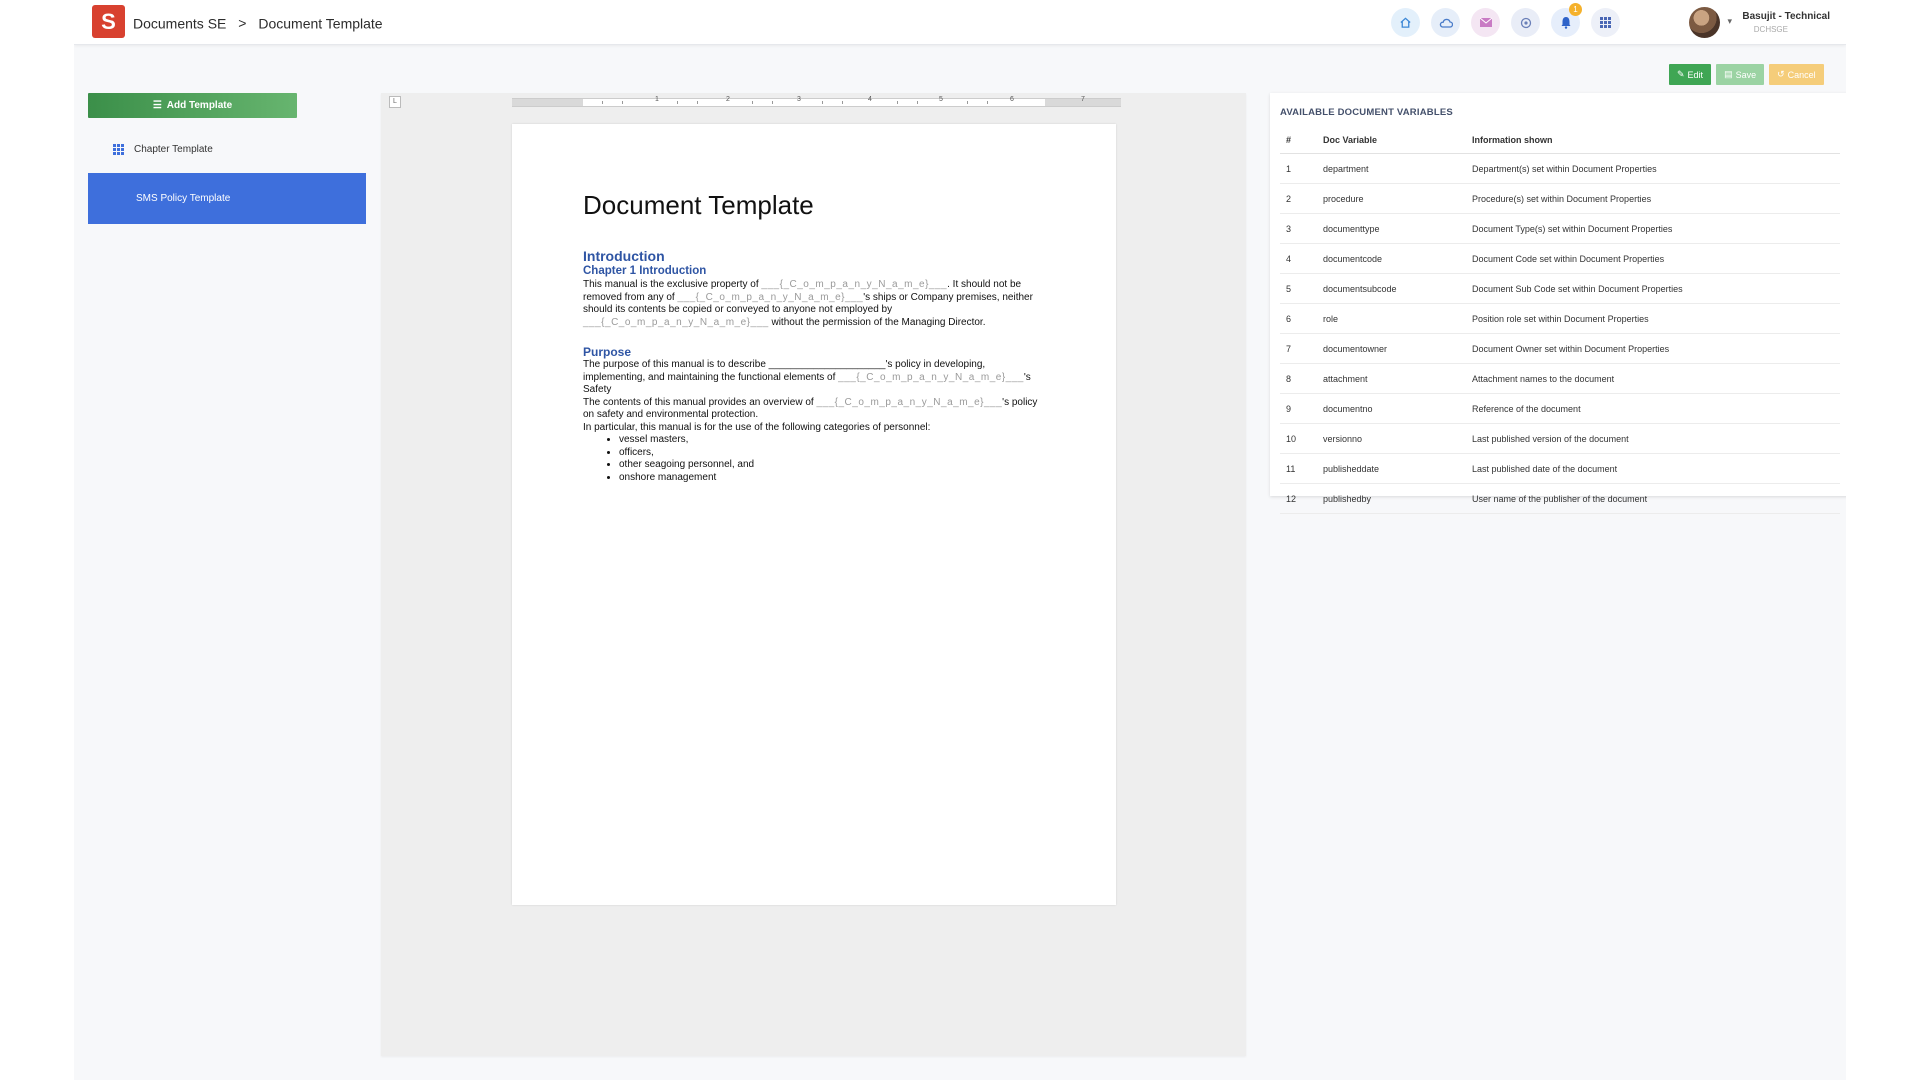 The width and height of the screenshot is (1920, 1080). What do you see at coordinates (1301, 348) in the screenshot?
I see `row-number: 7` at bounding box center [1301, 348].